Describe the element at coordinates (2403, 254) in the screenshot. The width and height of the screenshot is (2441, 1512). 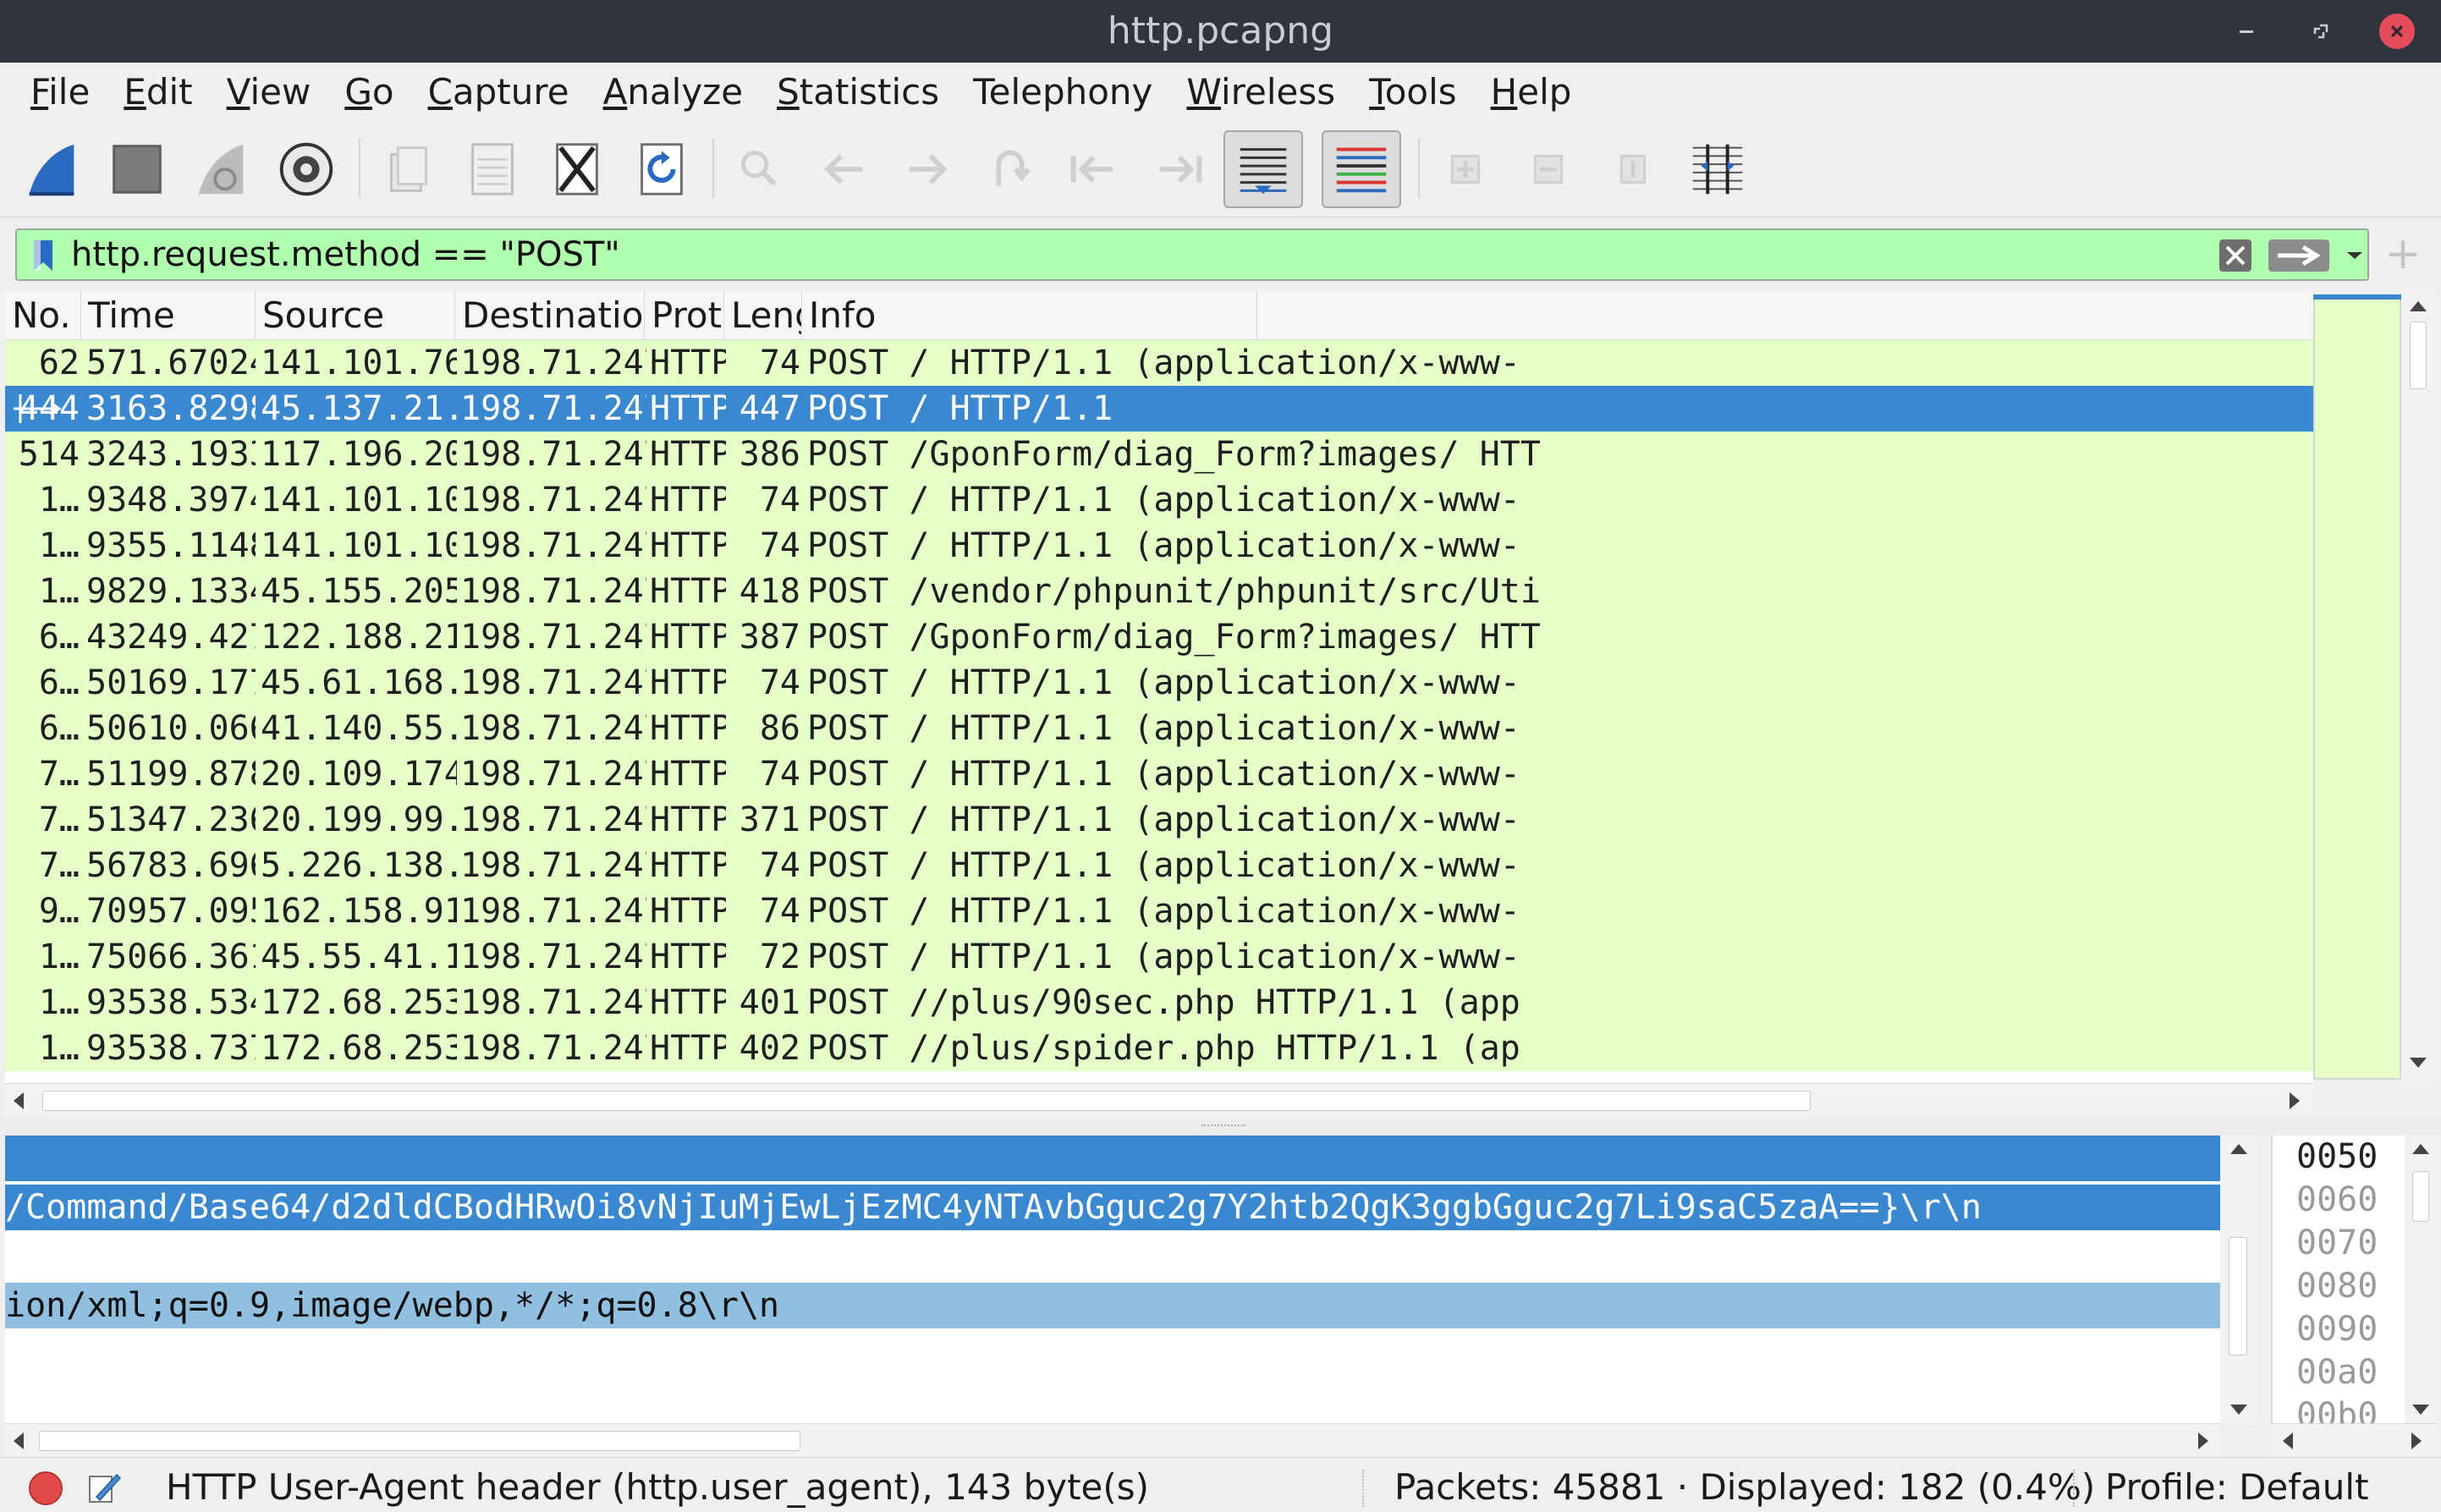
I see `add-filter-button: +` at that location.